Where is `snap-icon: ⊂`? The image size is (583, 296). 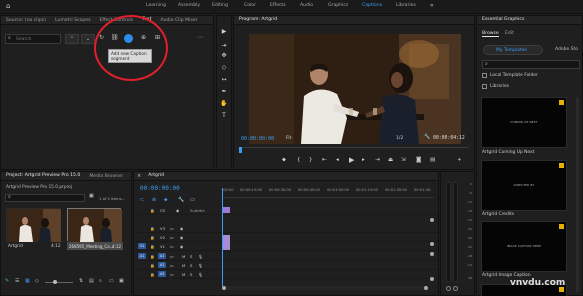
snap-icon: ⊂ is located at coordinates (142, 200).